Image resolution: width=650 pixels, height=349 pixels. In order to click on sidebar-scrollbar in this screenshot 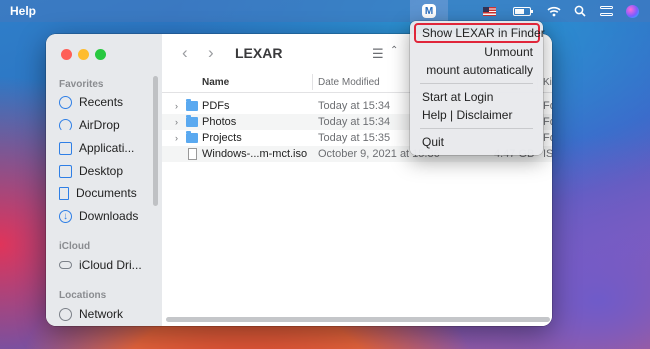, I will do `click(155, 141)`.